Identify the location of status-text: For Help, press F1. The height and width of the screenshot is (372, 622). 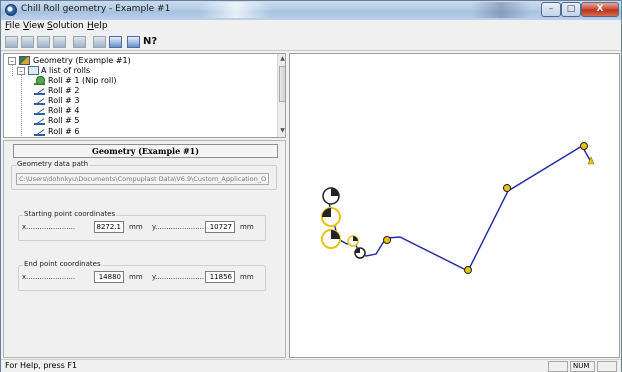
(41, 365).